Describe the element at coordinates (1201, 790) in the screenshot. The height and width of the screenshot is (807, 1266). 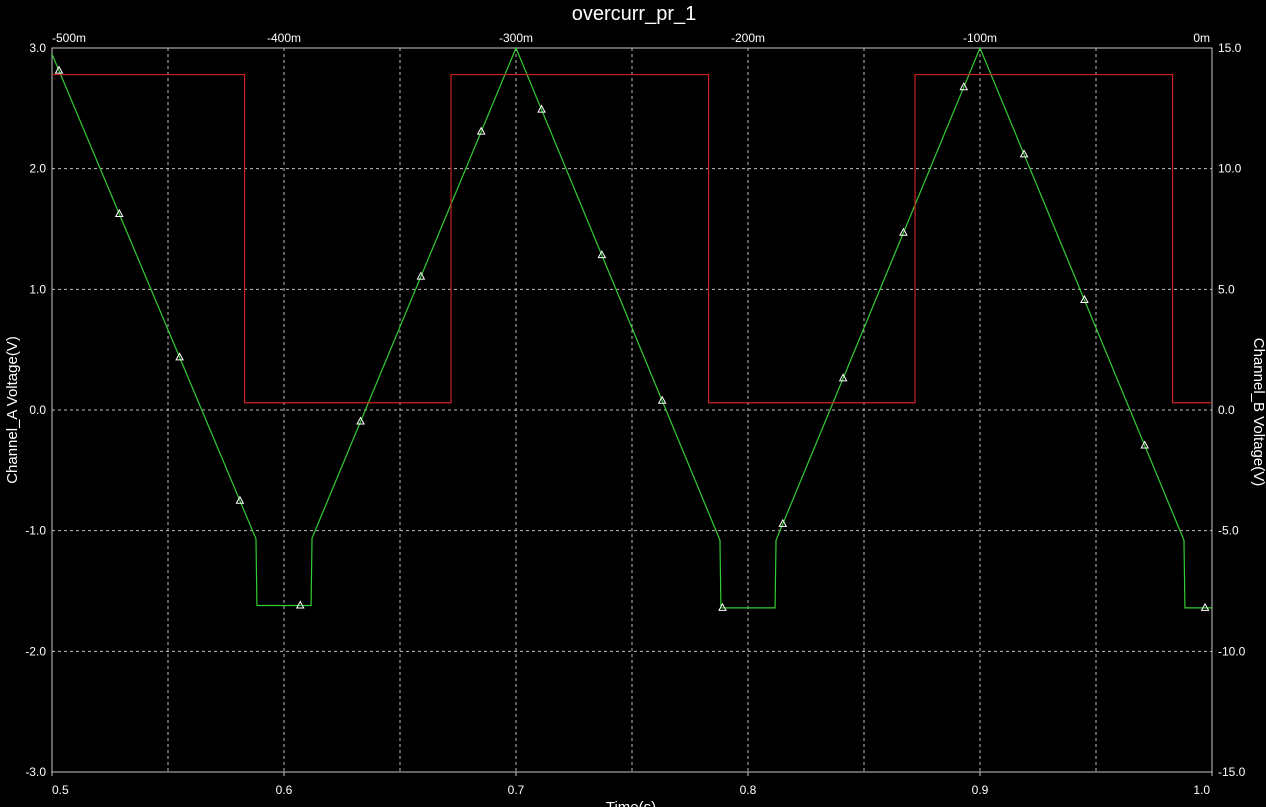
I see `x-tick-label: 1.0` at that location.